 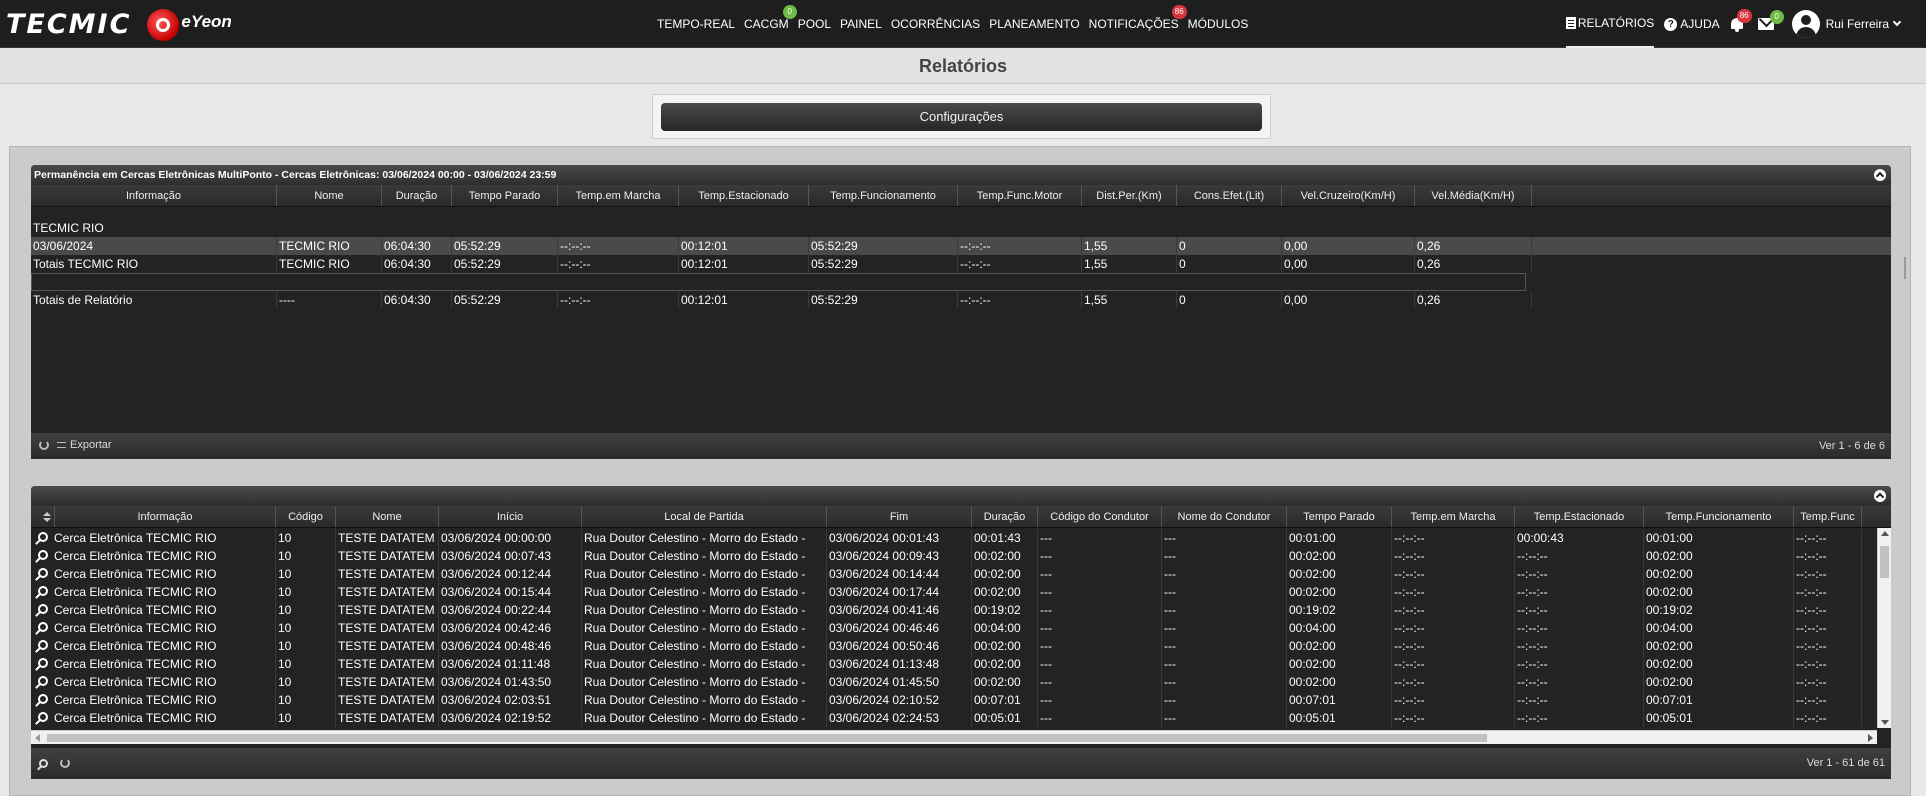 I want to click on summary-column-header: Temp.Funcionamento, so click(x=883, y=195).